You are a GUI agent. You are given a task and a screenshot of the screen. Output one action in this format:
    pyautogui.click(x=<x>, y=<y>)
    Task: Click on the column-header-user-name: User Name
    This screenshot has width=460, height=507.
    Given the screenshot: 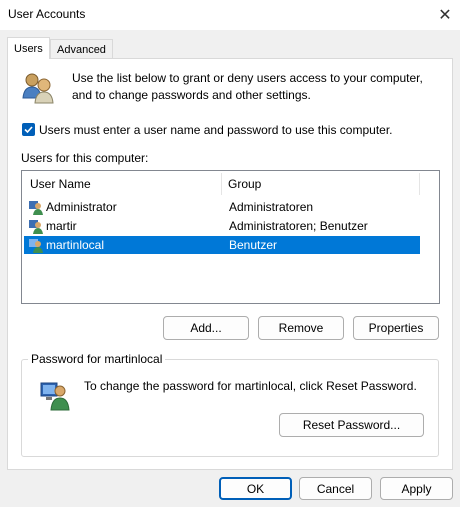 What is the action you would take?
    pyautogui.click(x=60, y=184)
    